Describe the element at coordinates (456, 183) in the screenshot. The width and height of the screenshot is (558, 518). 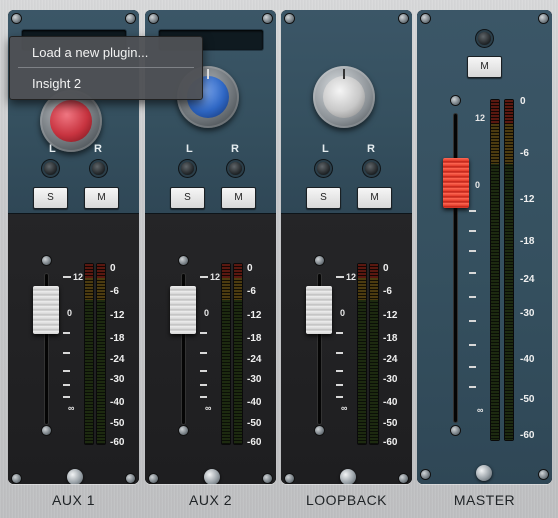
I see `master-volume-fader-handle` at that location.